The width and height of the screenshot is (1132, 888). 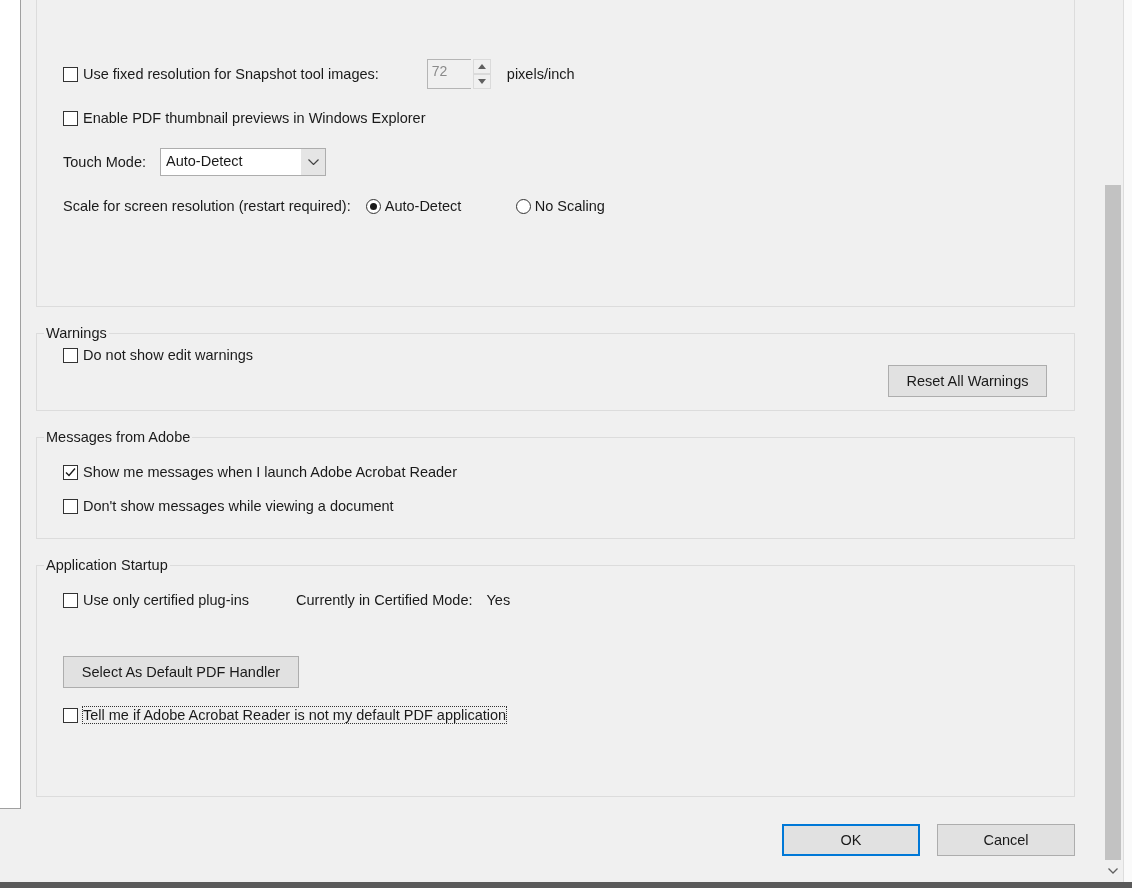 What do you see at coordinates (254, 118) in the screenshot?
I see `checkbox-label: Enable PDF thumbnail previews in Windows Explorer` at bounding box center [254, 118].